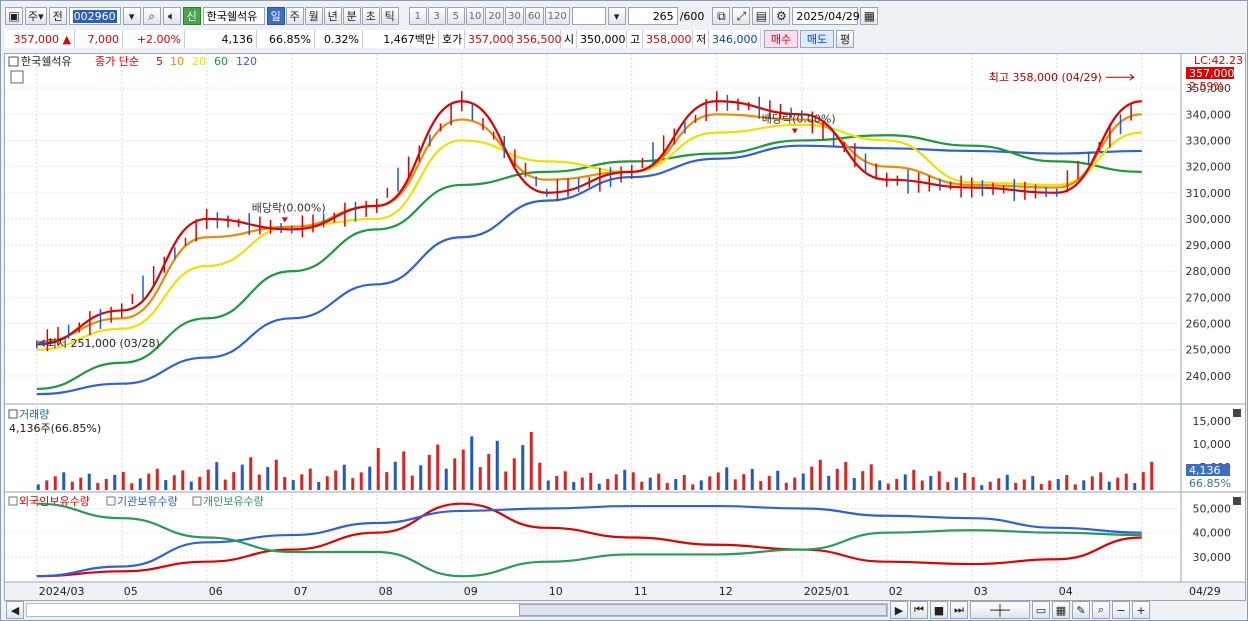  I want to click on grid-icon: ▦, so click(1061, 610).